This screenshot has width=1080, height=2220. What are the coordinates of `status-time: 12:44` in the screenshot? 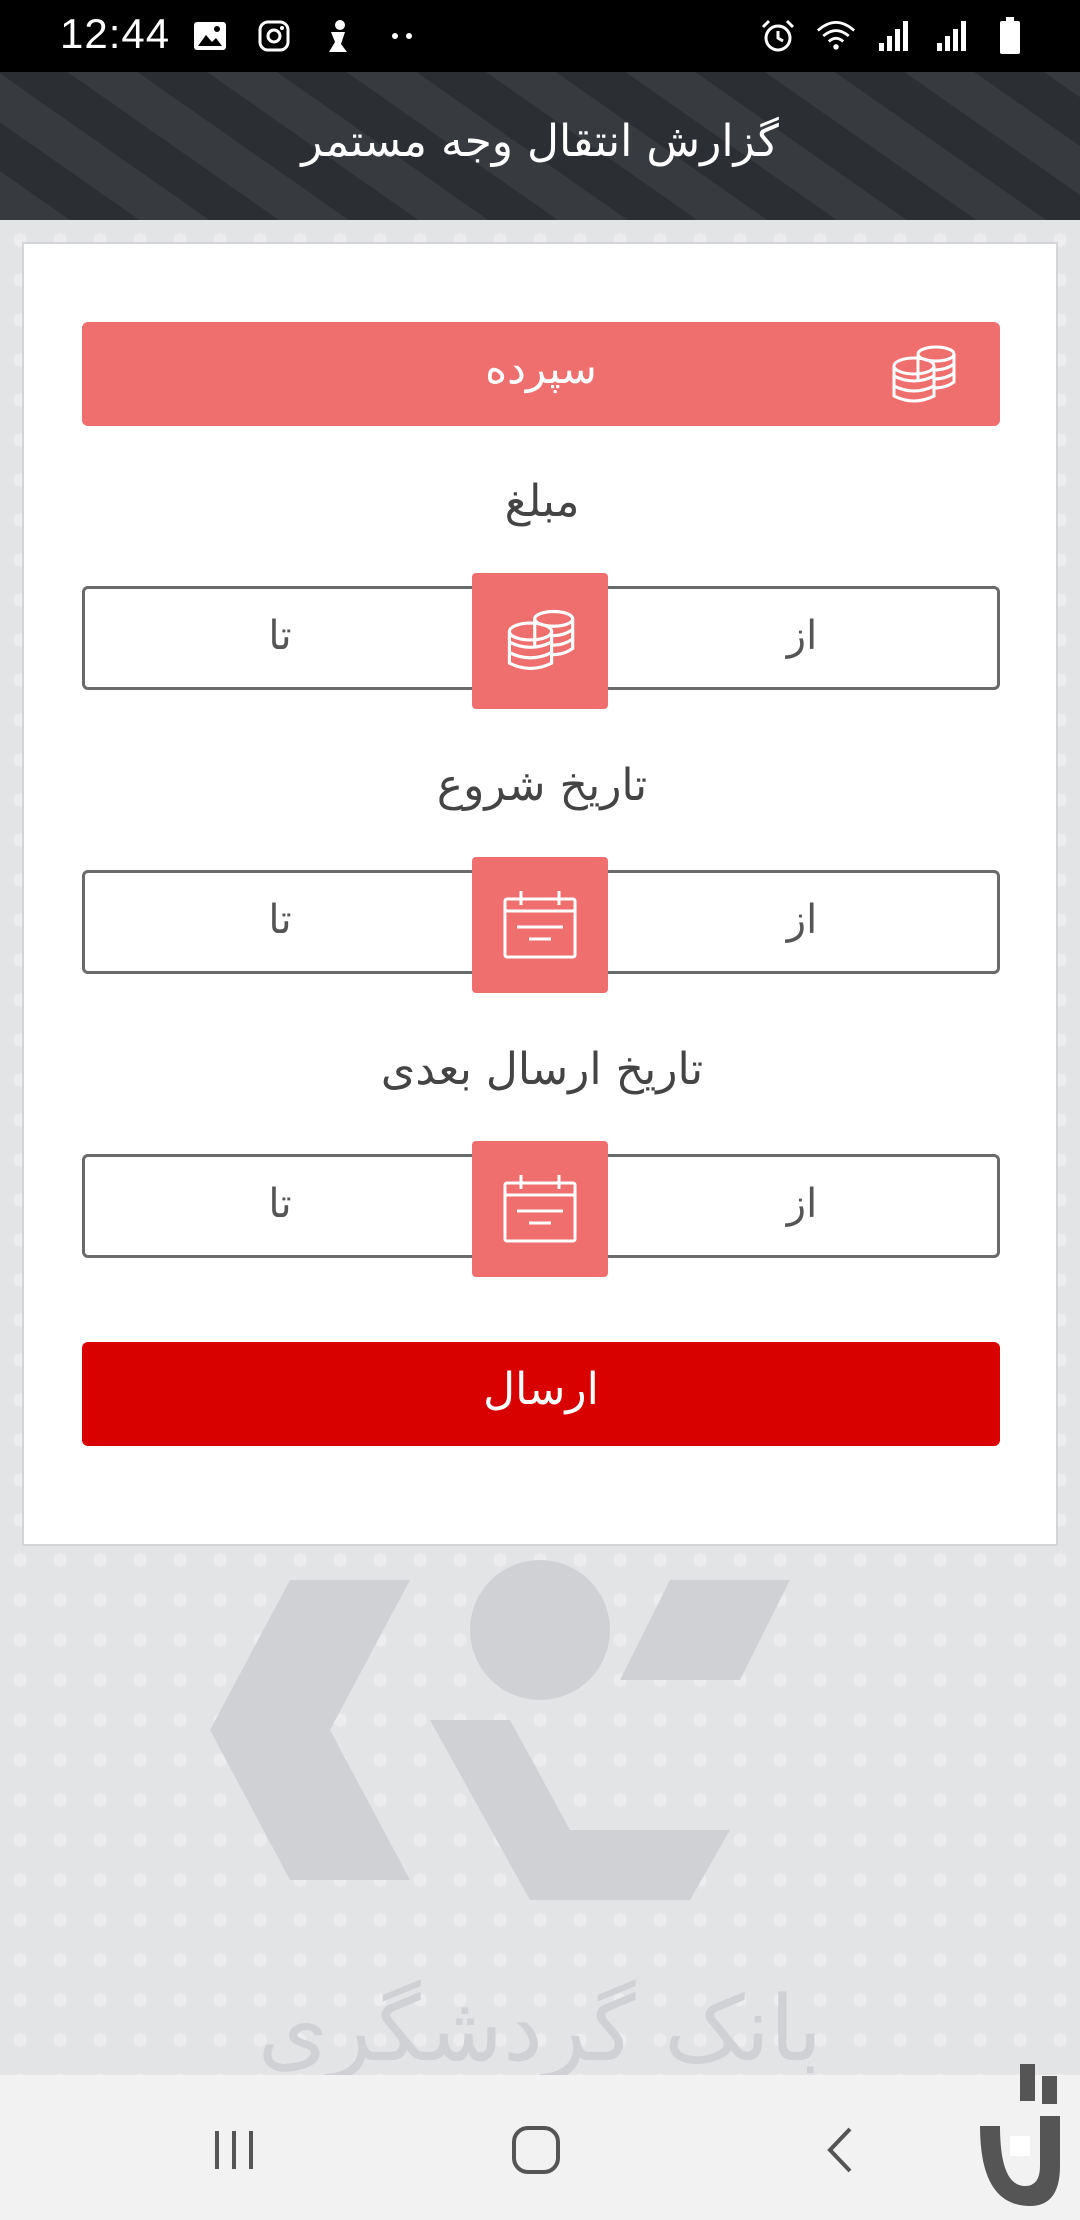 It's located at (115, 33).